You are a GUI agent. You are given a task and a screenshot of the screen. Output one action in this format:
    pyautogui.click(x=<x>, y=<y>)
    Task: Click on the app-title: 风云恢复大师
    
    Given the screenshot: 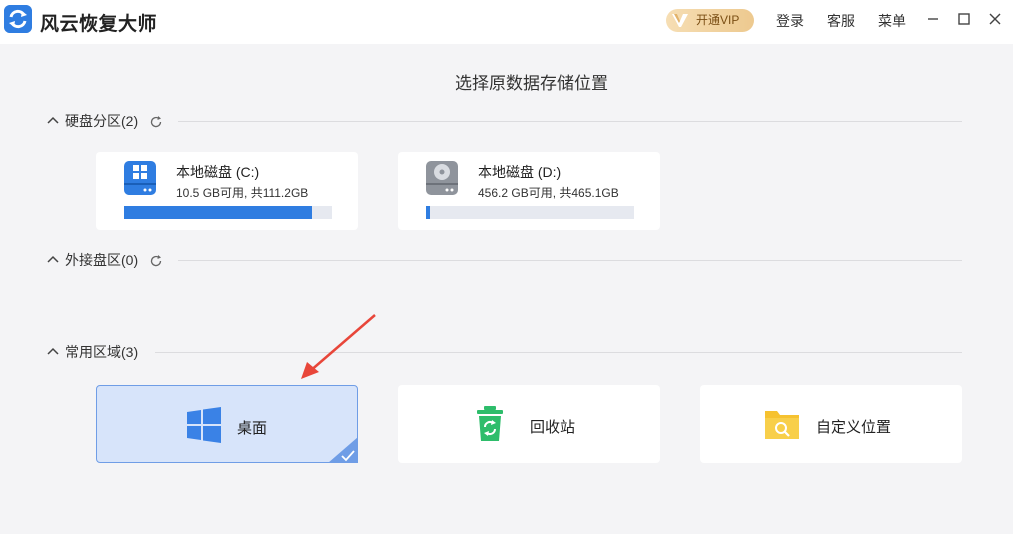 What is the action you would take?
    pyautogui.click(x=99, y=24)
    